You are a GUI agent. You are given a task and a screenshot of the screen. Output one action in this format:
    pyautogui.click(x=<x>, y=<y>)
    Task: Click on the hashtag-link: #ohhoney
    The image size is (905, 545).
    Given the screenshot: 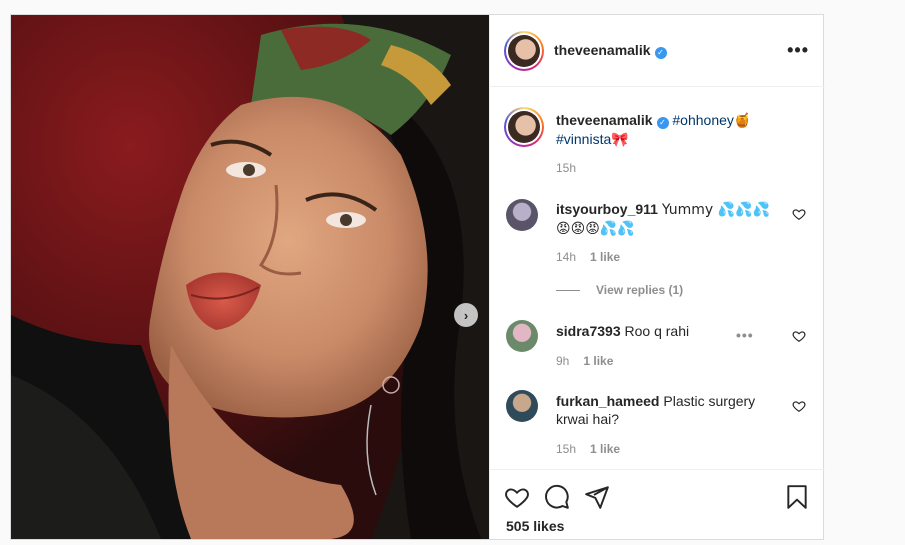 What is the action you would take?
    pyautogui.click(x=703, y=120)
    